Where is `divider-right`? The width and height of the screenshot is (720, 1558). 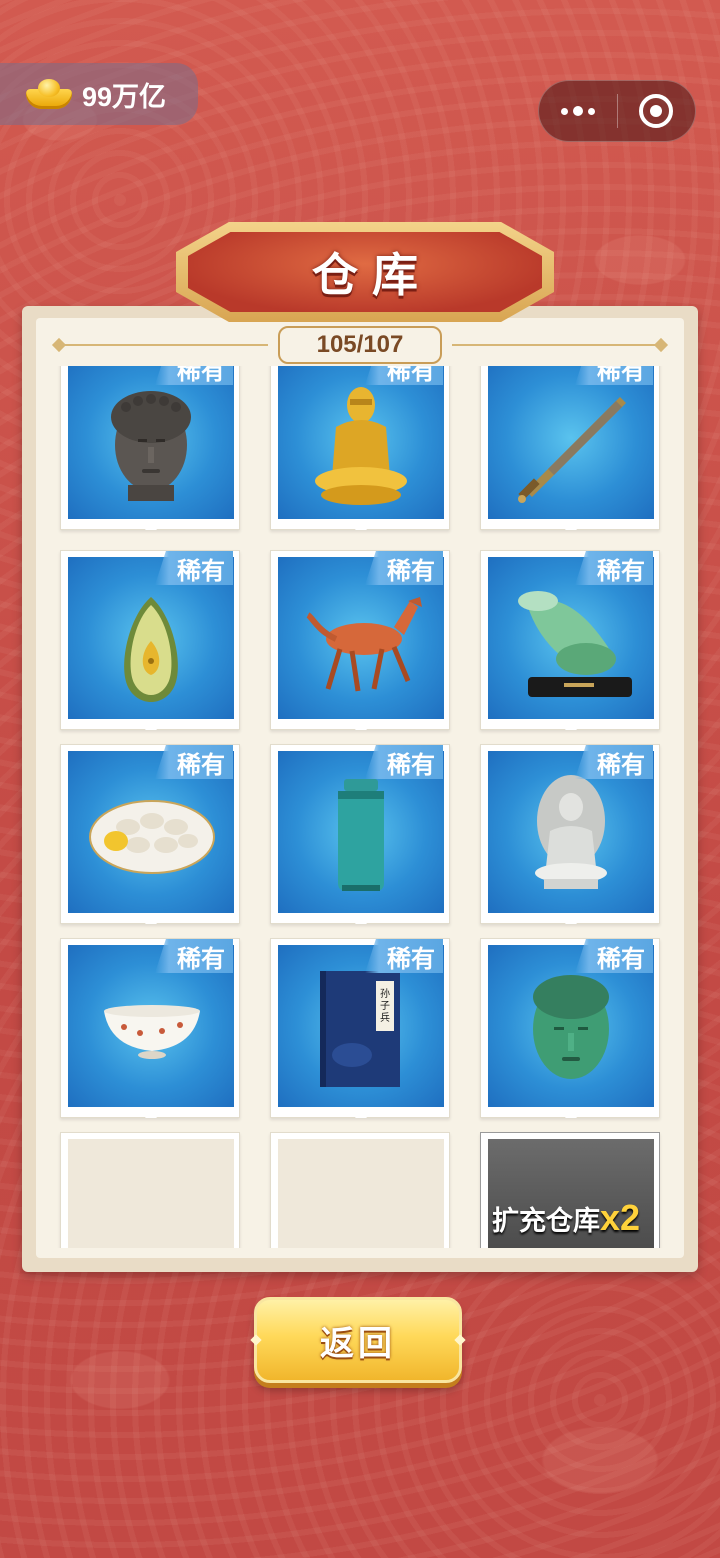 divider-right is located at coordinates (557, 345).